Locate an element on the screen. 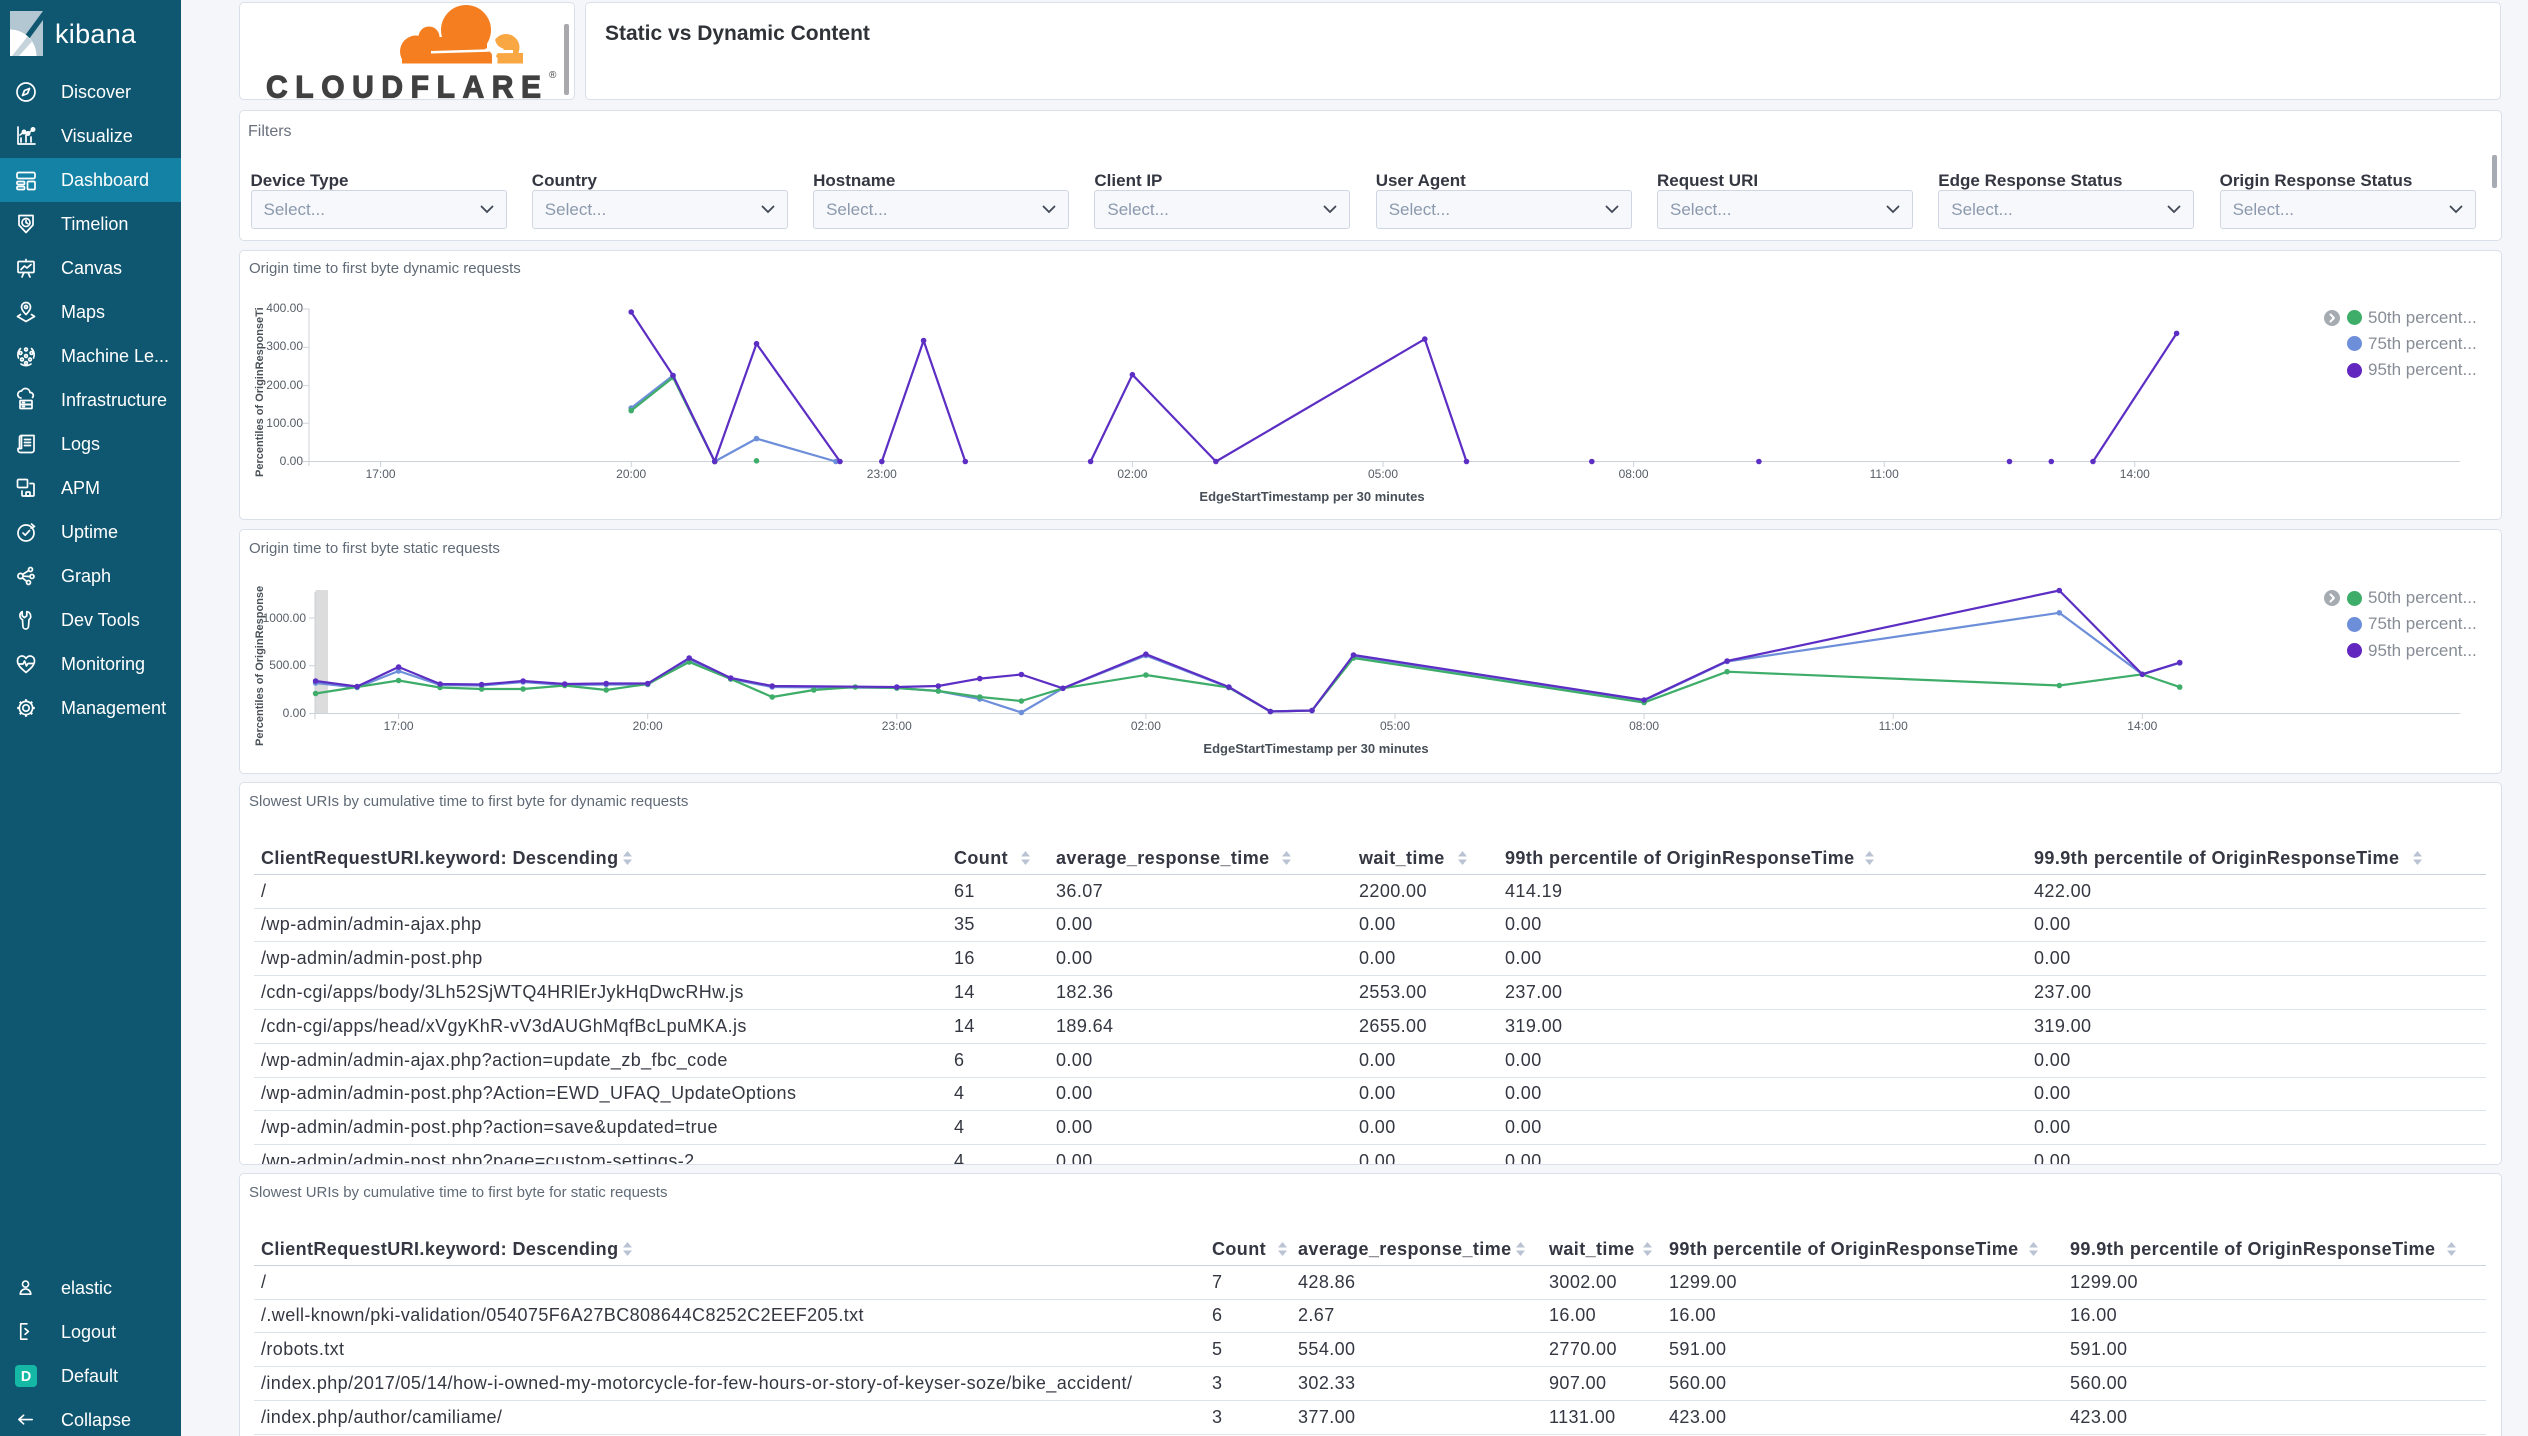 This screenshot has height=1436, width=2528. svg-text: D is located at coordinates (26, 1377).